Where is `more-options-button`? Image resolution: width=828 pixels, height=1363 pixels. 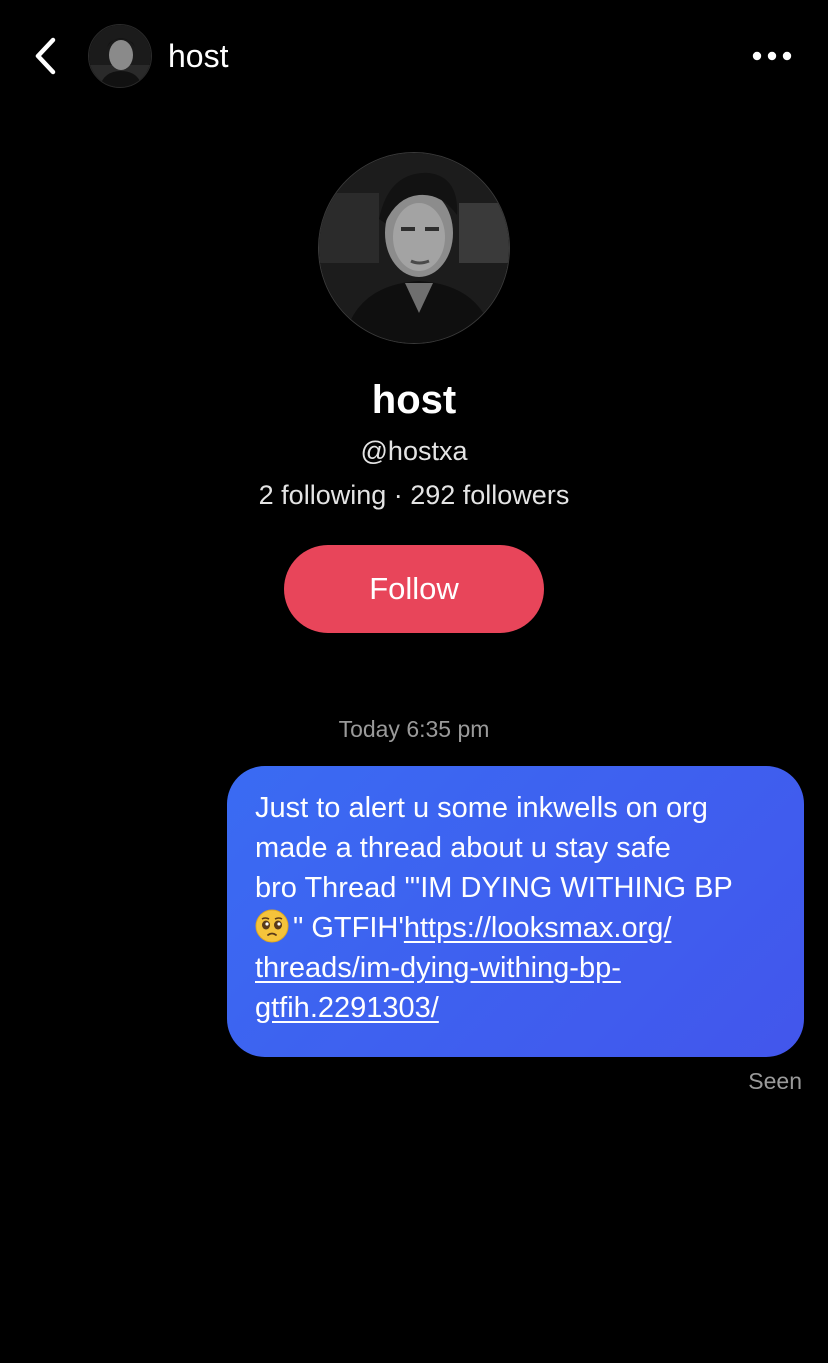
more-options-button is located at coordinates (772, 56).